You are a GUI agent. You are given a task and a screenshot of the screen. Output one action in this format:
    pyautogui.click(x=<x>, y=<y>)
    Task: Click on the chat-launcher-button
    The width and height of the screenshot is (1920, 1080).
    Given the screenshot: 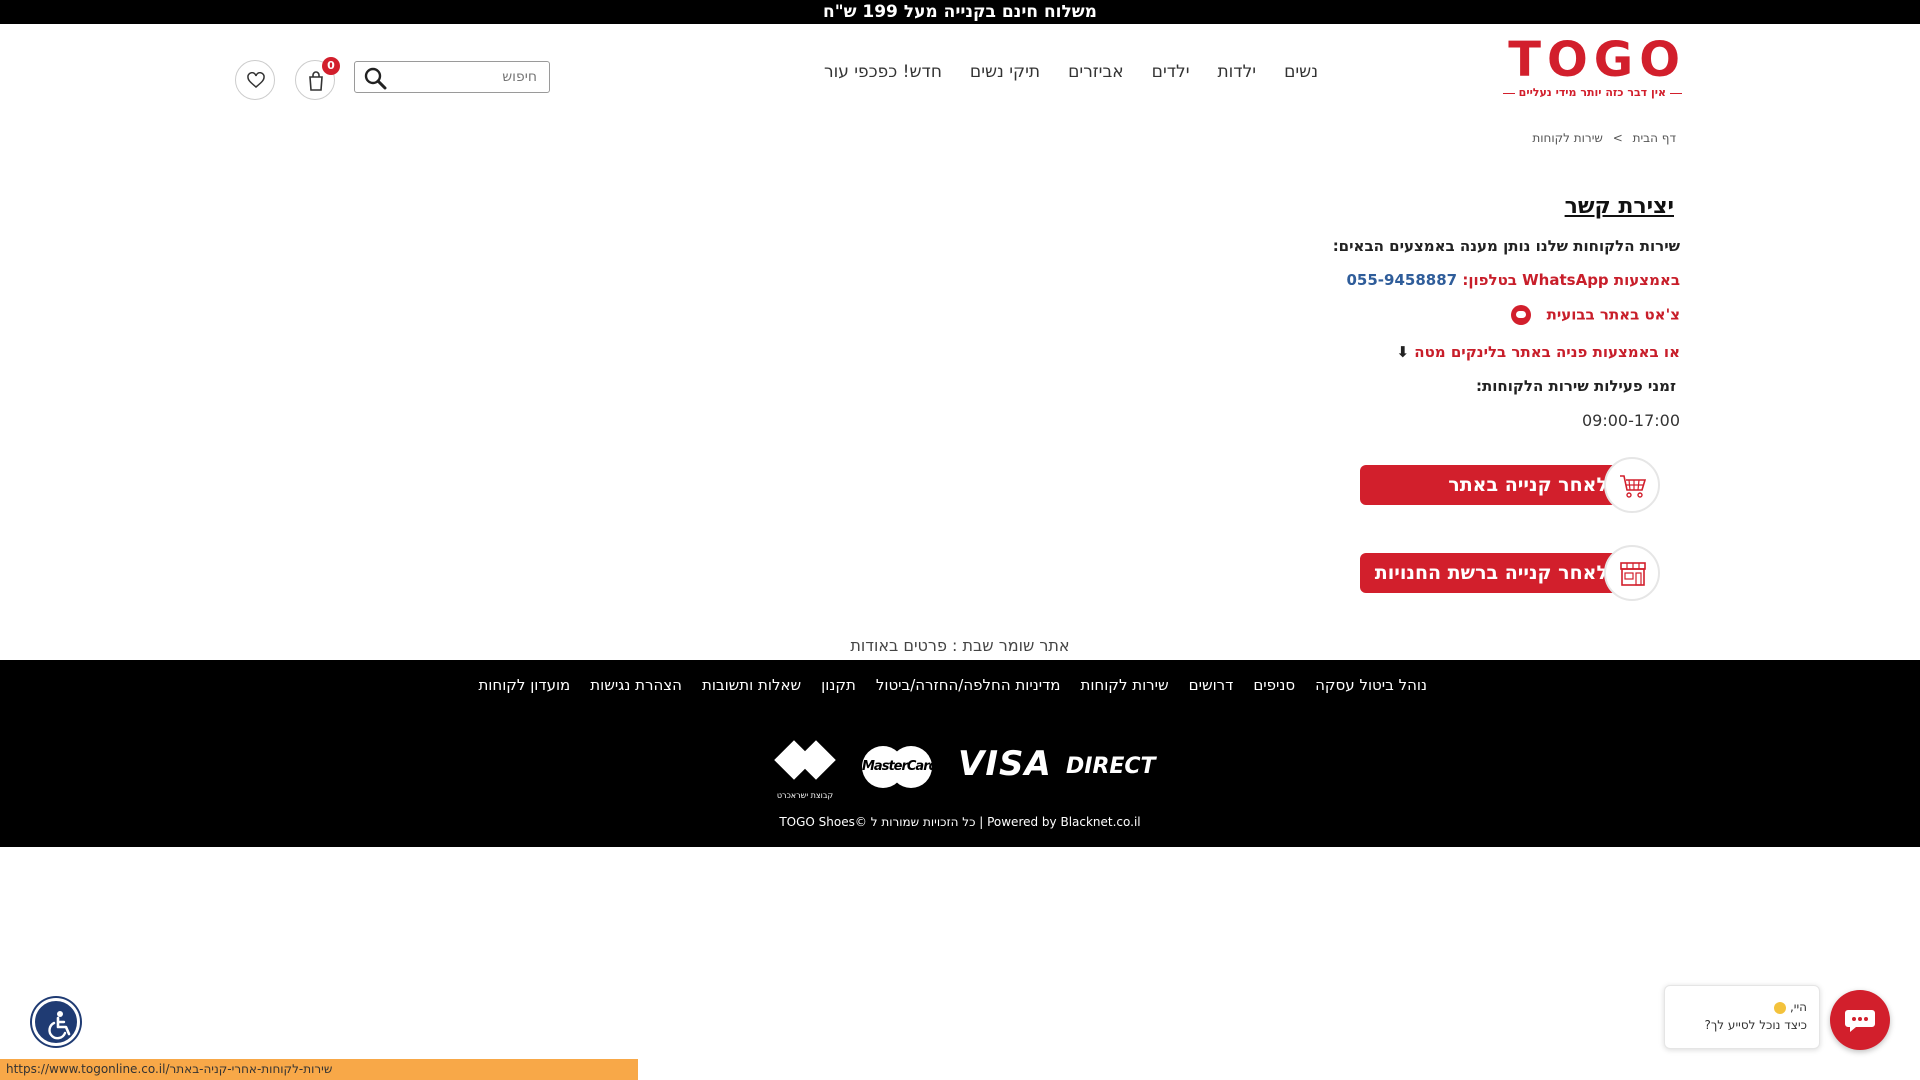 What is the action you would take?
    pyautogui.click(x=1860, y=1020)
    